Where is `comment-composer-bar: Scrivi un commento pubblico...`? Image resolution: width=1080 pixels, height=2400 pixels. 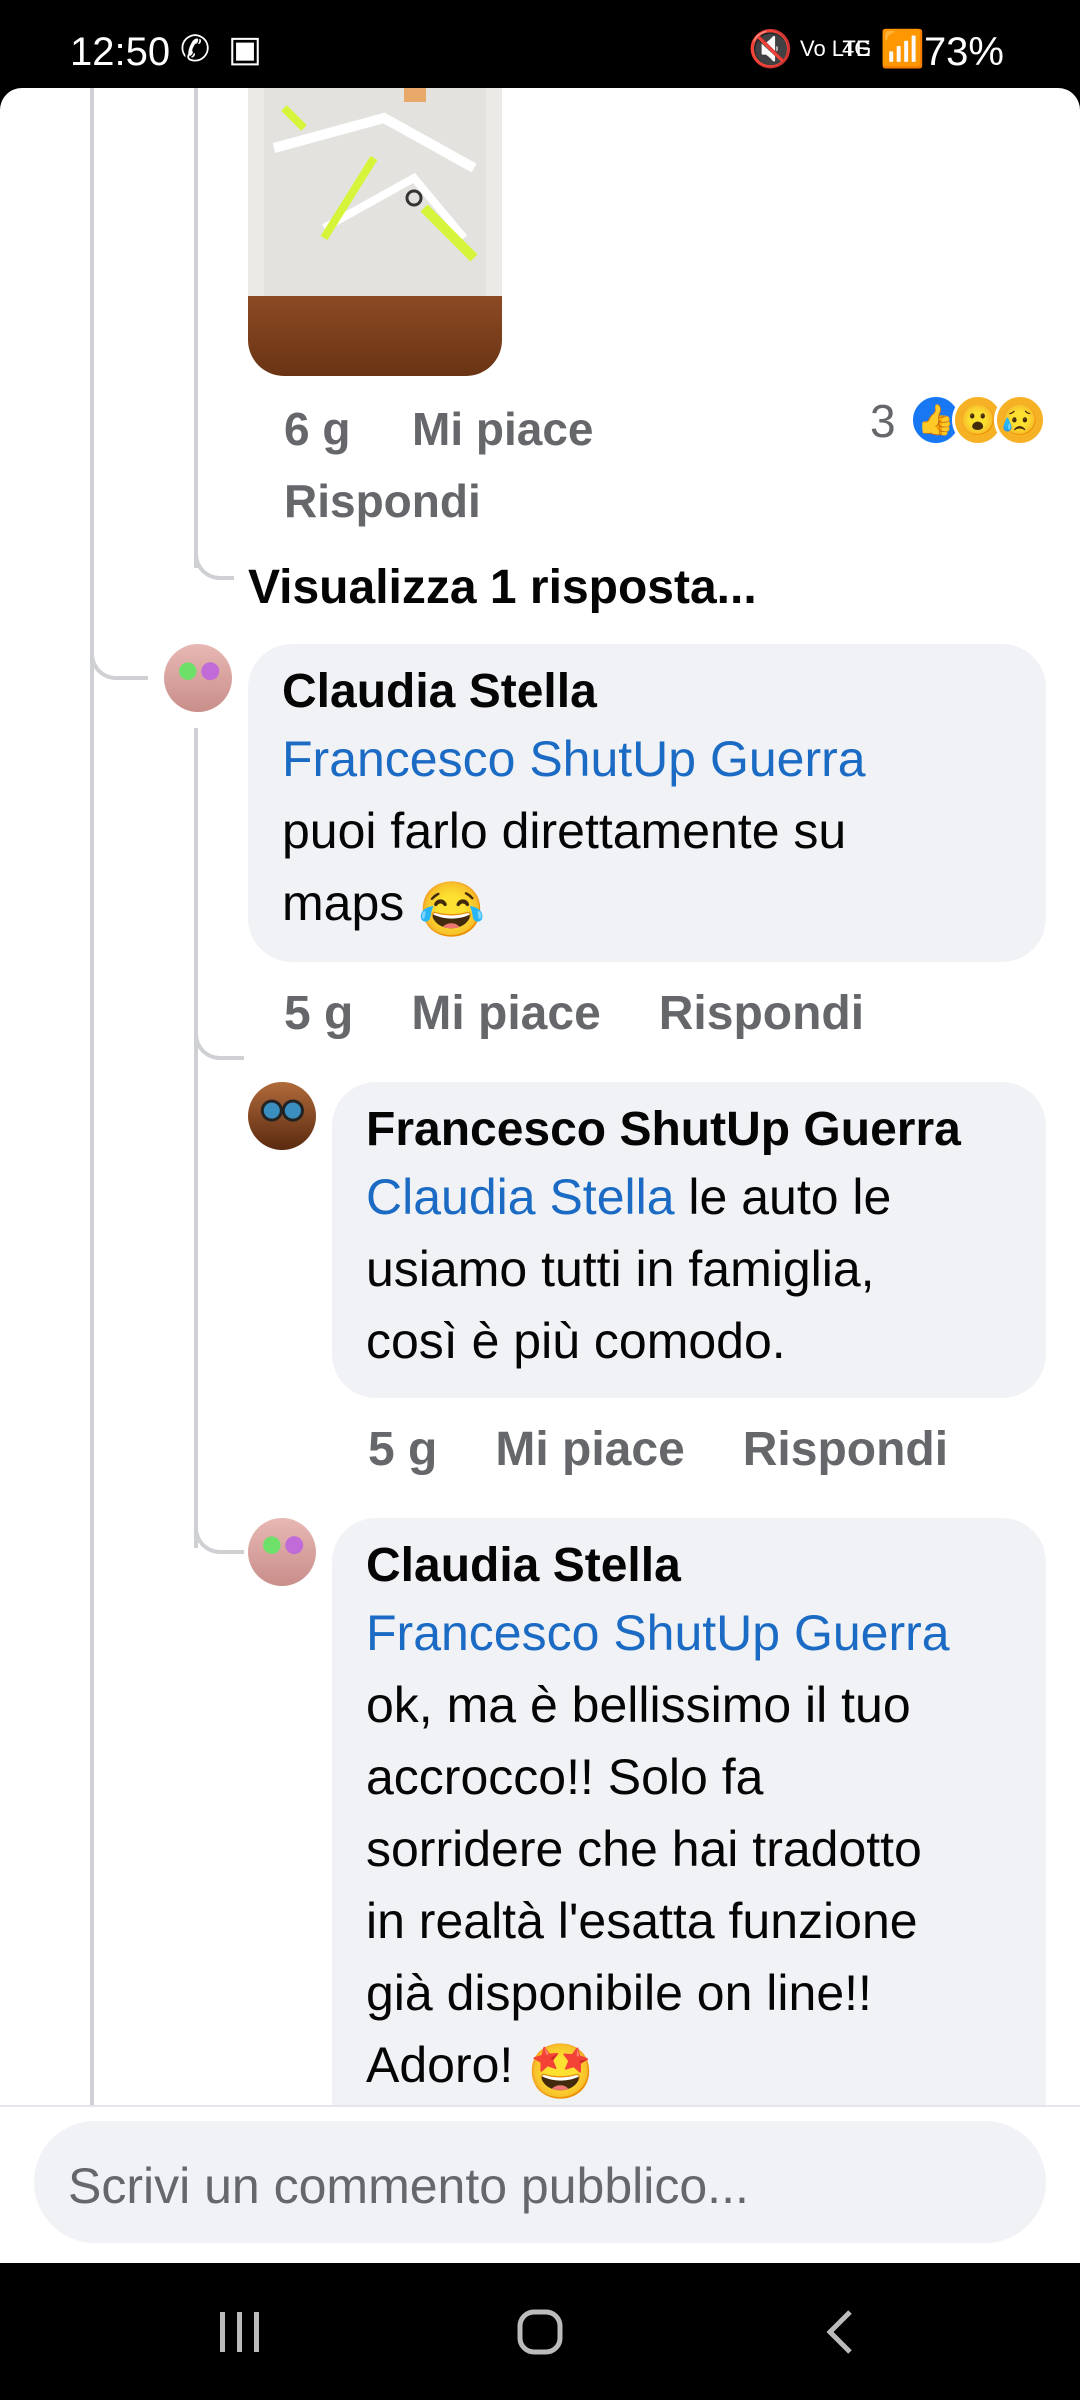 comment-composer-bar: Scrivi un commento pubblico... is located at coordinates (540, 2185).